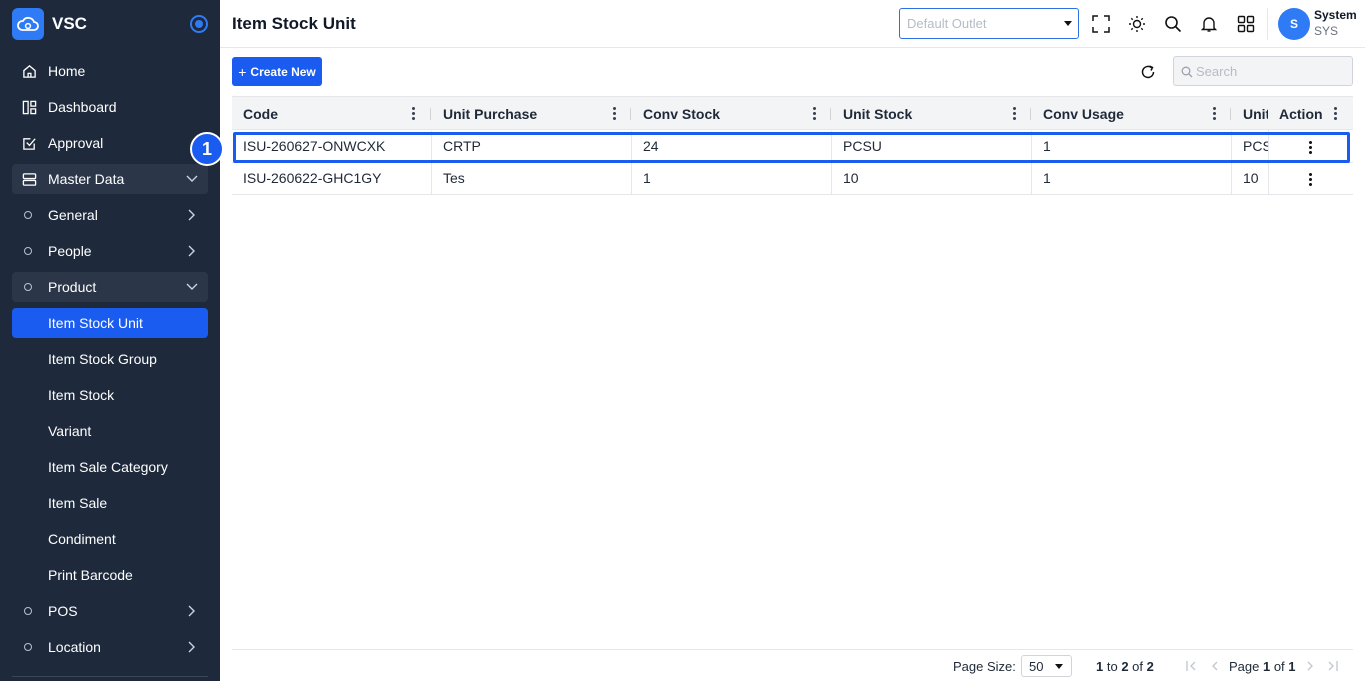 The height and width of the screenshot is (681, 1365). I want to click on apps-icon, so click(1246, 24).